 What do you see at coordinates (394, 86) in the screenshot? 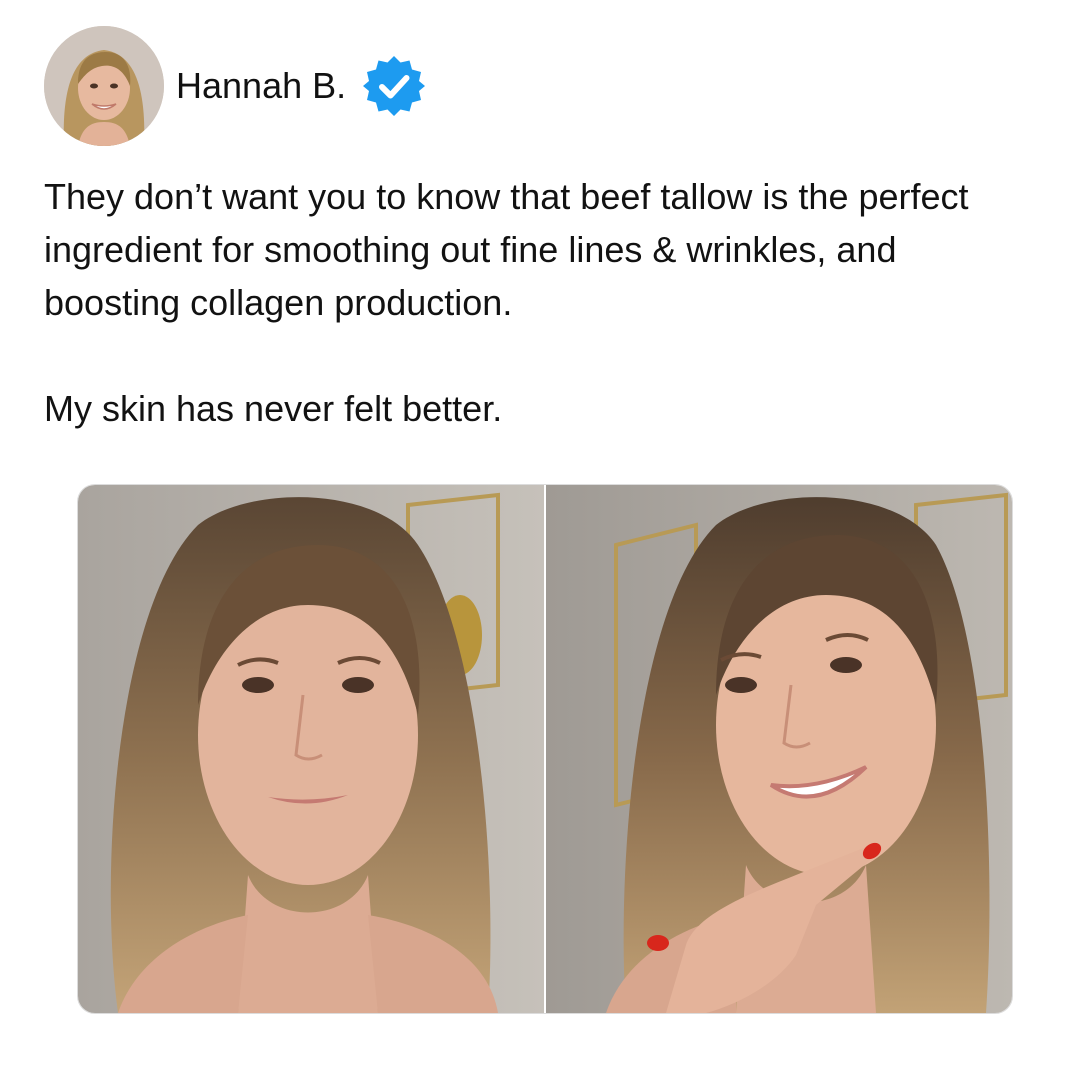
I see `verified-badge-icon` at bounding box center [394, 86].